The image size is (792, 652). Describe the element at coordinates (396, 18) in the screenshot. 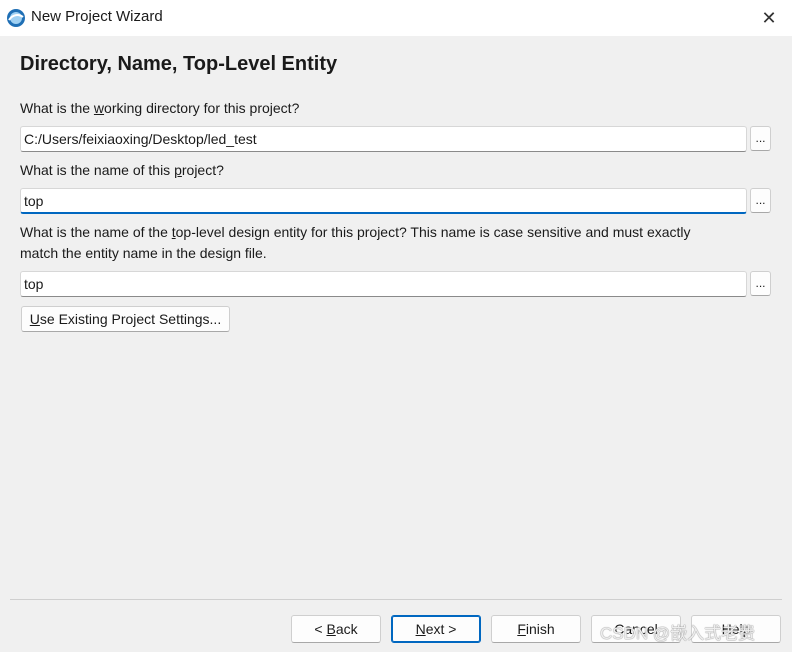

I see `title-bar: New Project Wizard ✕` at that location.